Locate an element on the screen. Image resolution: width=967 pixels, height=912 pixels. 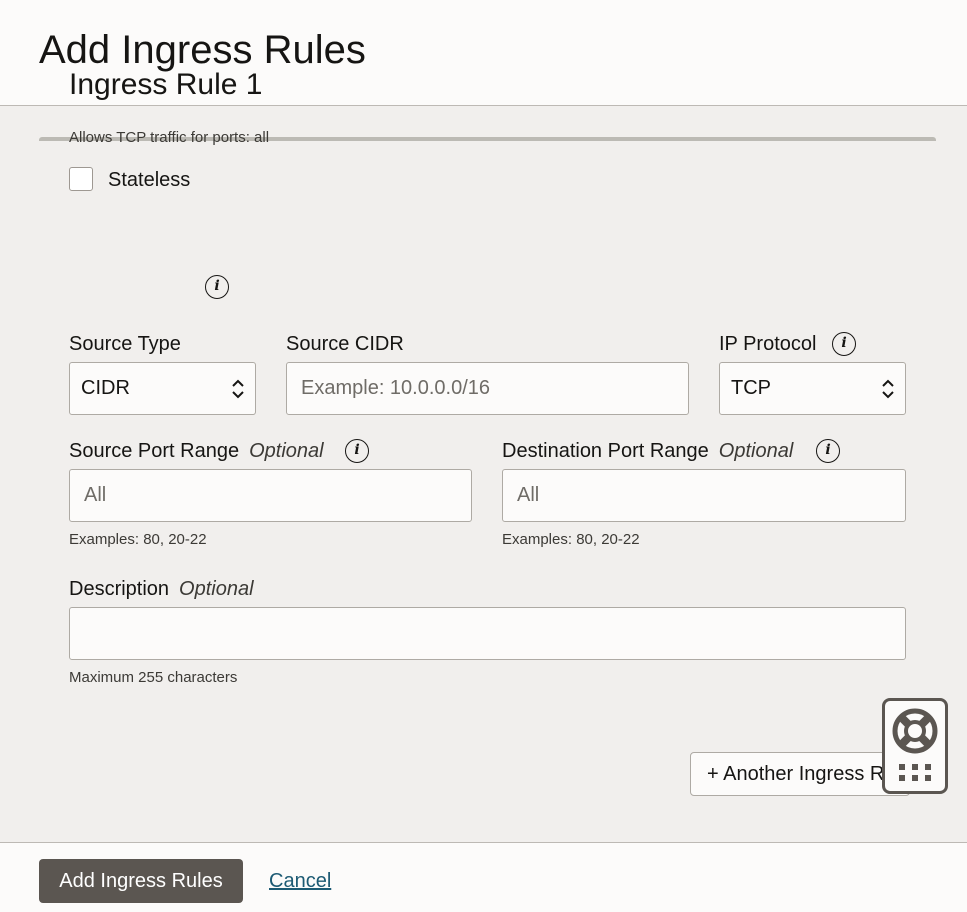
dest-port-label: Destination Port Range Optional is located at coordinates (647, 451).